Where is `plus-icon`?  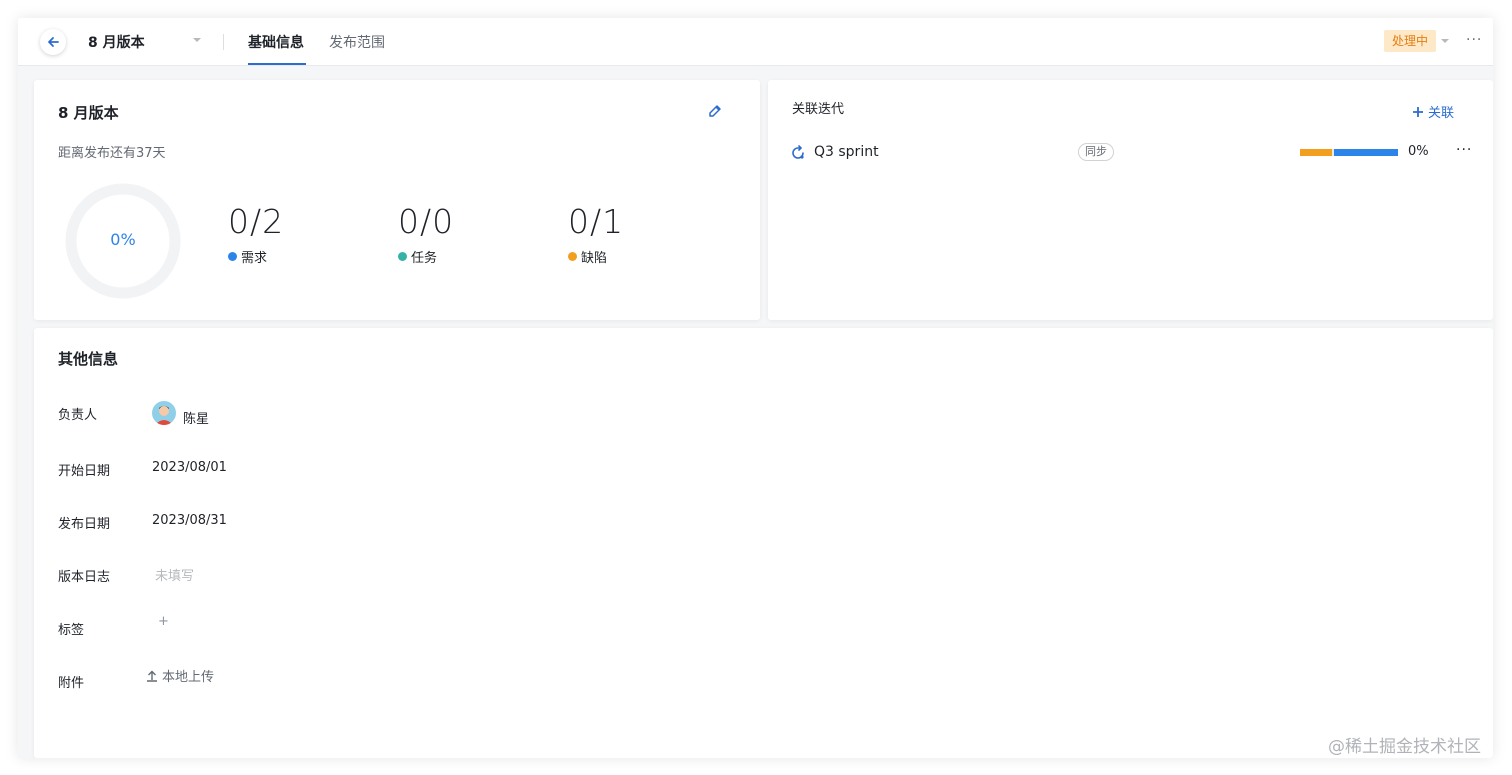
plus-icon is located at coordinates (1418, 111).